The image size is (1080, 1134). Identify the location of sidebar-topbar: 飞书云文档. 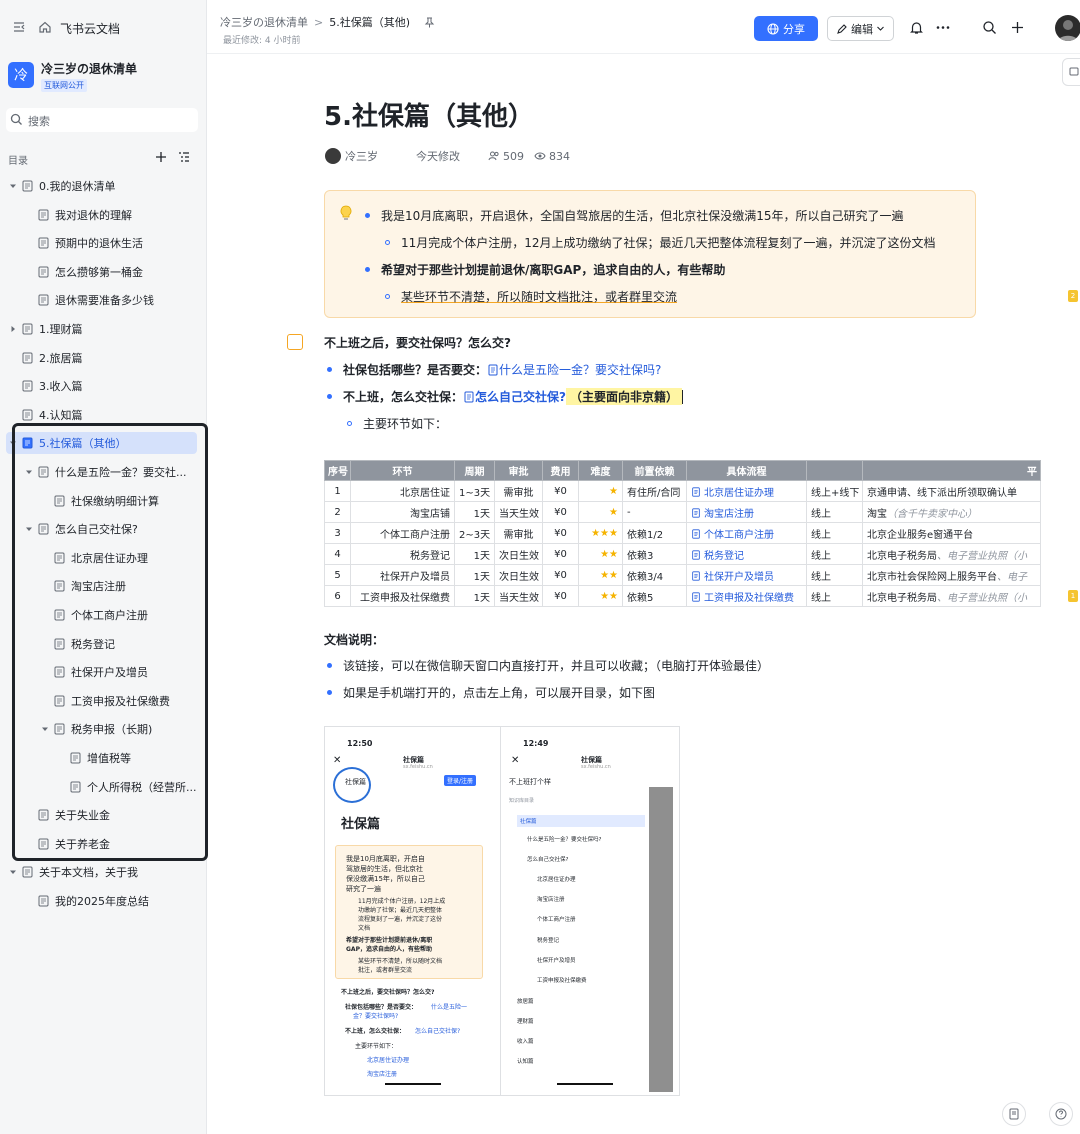
(103, 28).